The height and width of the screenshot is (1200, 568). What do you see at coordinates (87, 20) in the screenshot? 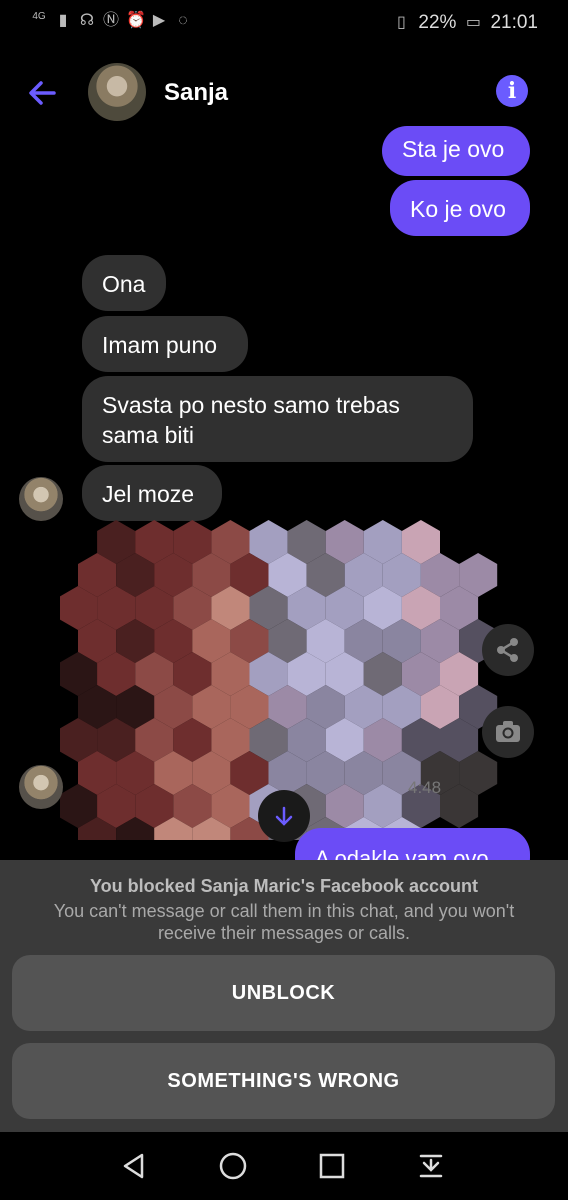
I see `headphones-icon: ☊` at bounding box center [87, 20].